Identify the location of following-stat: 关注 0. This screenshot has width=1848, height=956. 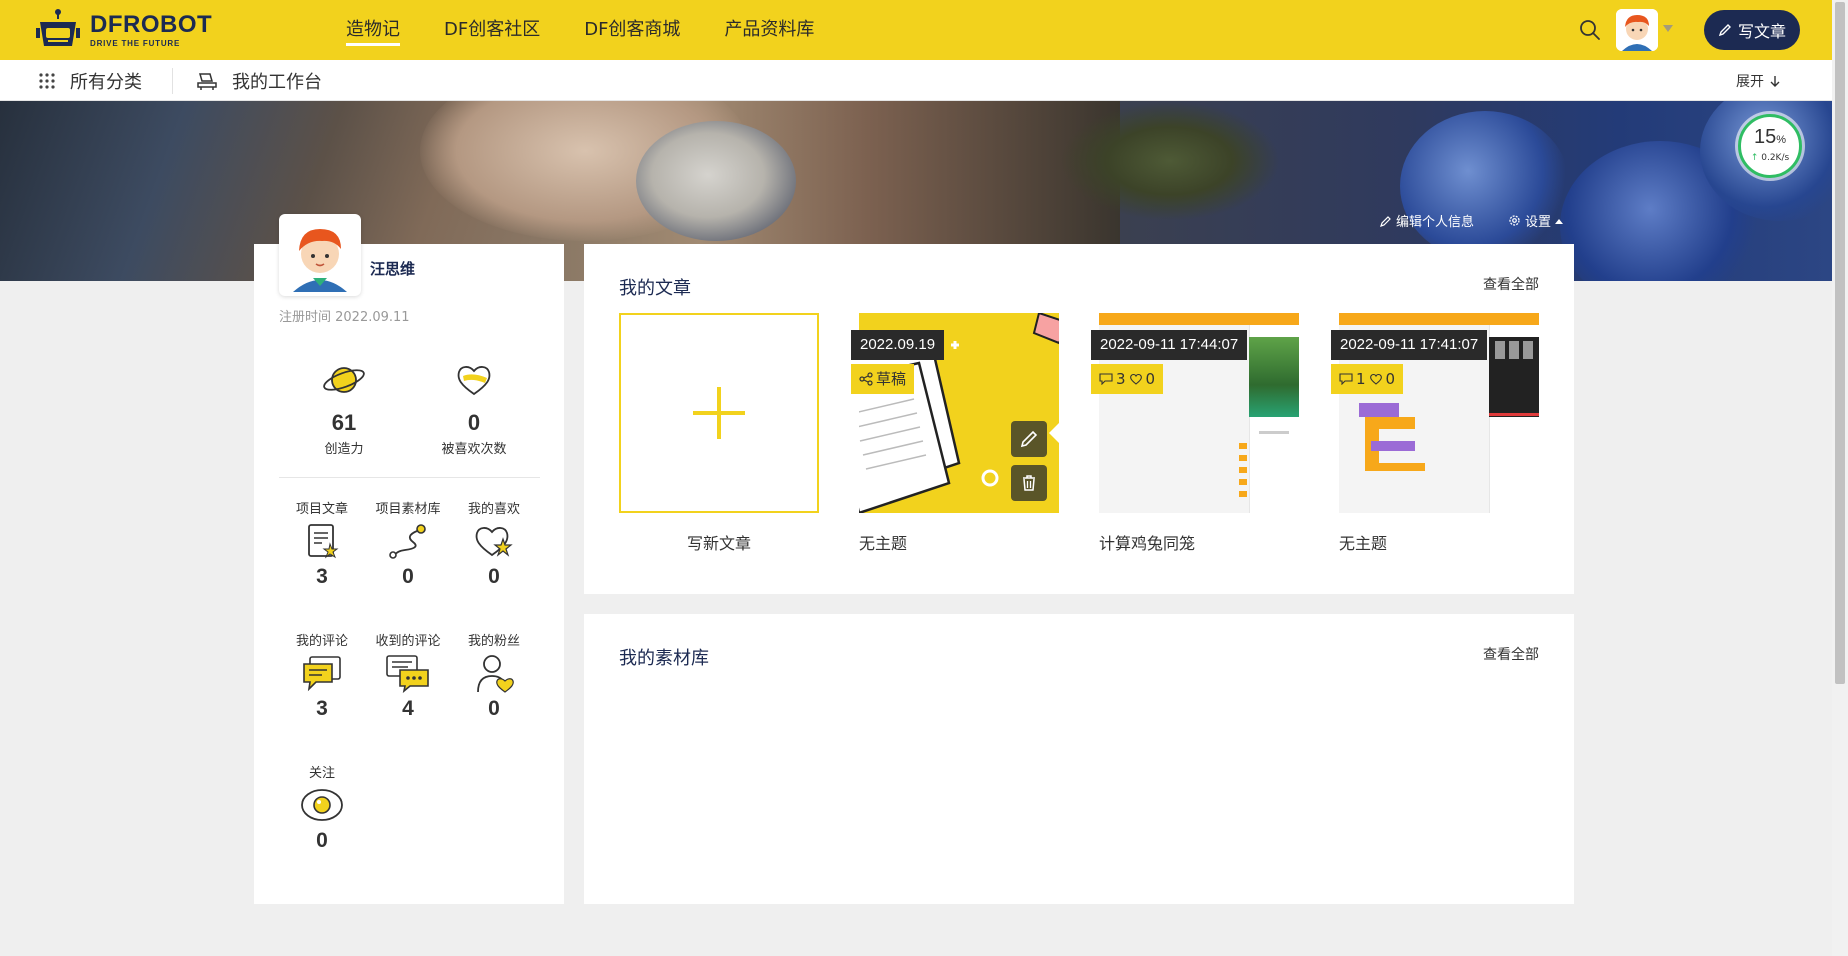
(322, 807).